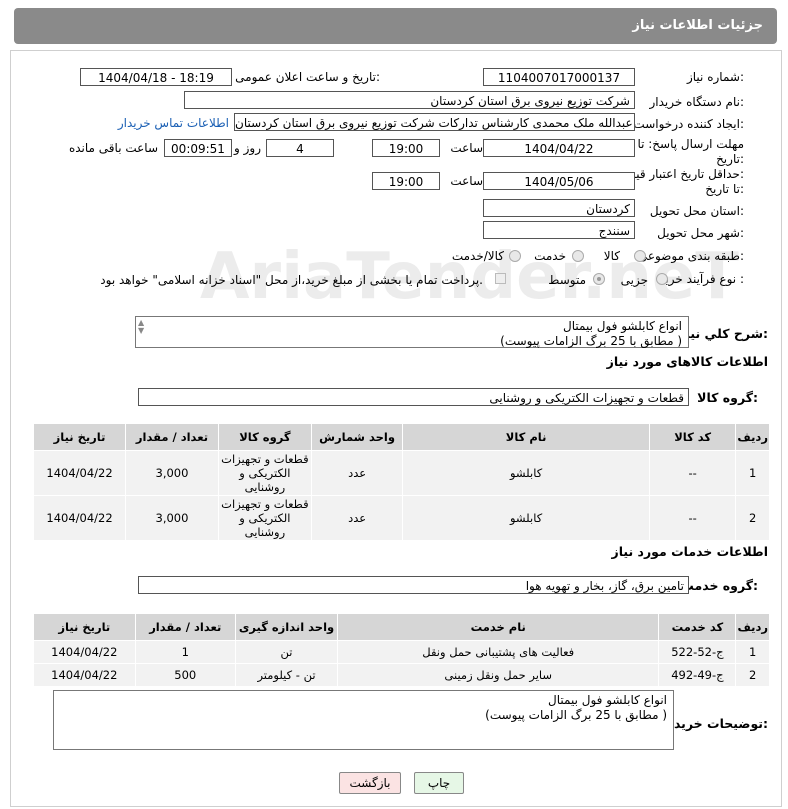 The width and height of the screenshot is (788, 809). Describe the element at coordinates (696, 211) in the screenshot. I see `province-label: استان محل تحویل:` at that location.